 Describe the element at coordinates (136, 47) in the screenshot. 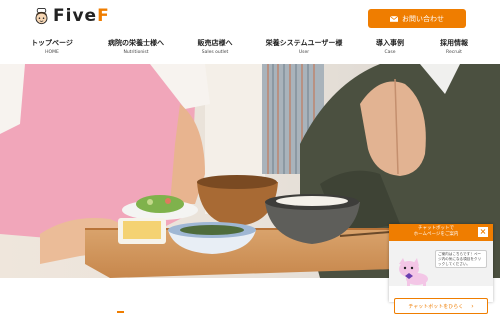

I see `nav-item-nutritionist: 病院の栄養士様へ Nutritionist` at that location.